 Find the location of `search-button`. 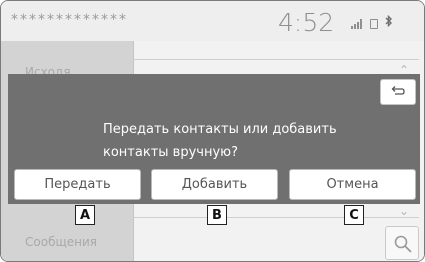

search-button is located at coordinates (402, 243).